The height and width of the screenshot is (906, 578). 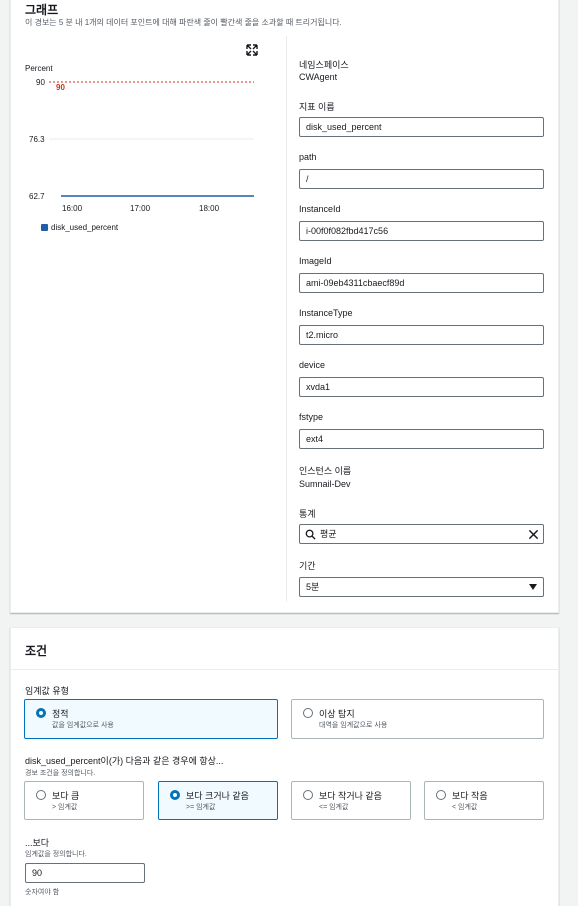 What do you see at coordinates (421, 439) in the screenshot?
I see `fstype-input: ext4` at bounding box center [421, 439].